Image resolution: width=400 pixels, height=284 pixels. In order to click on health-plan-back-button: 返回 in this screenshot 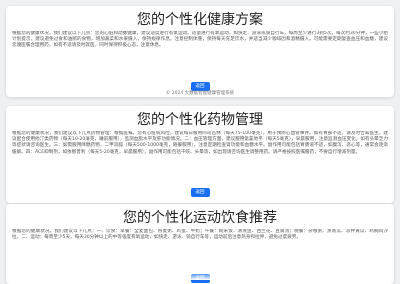, I will do `click(200, 86)`.